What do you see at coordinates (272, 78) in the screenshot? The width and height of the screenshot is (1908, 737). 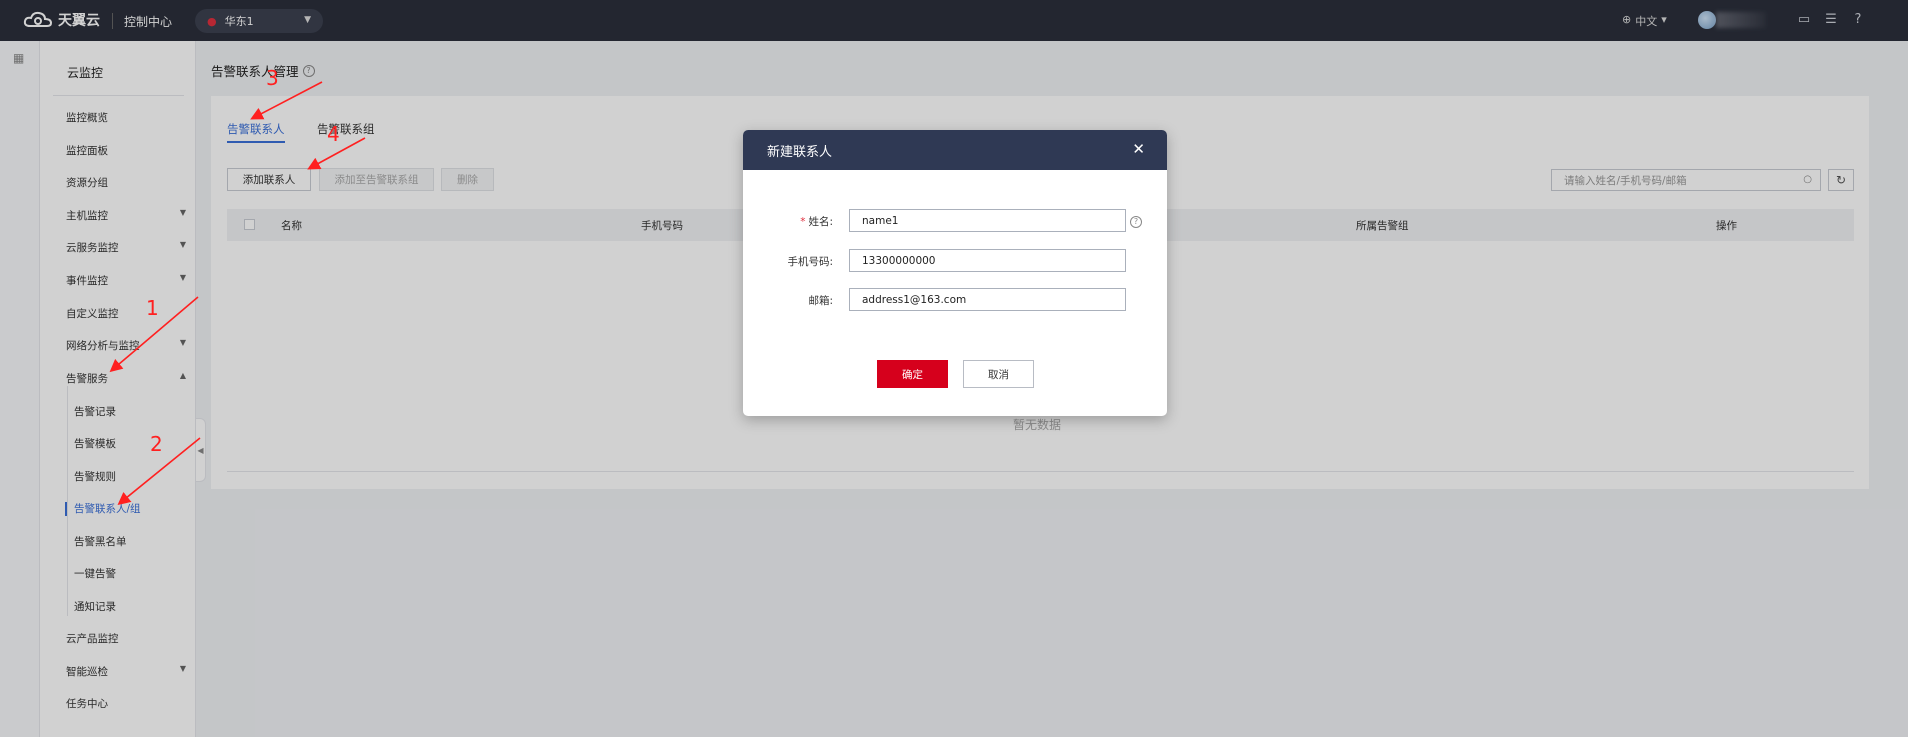 I see `annotation-number-3: 3` at bounding box center [272, 78].